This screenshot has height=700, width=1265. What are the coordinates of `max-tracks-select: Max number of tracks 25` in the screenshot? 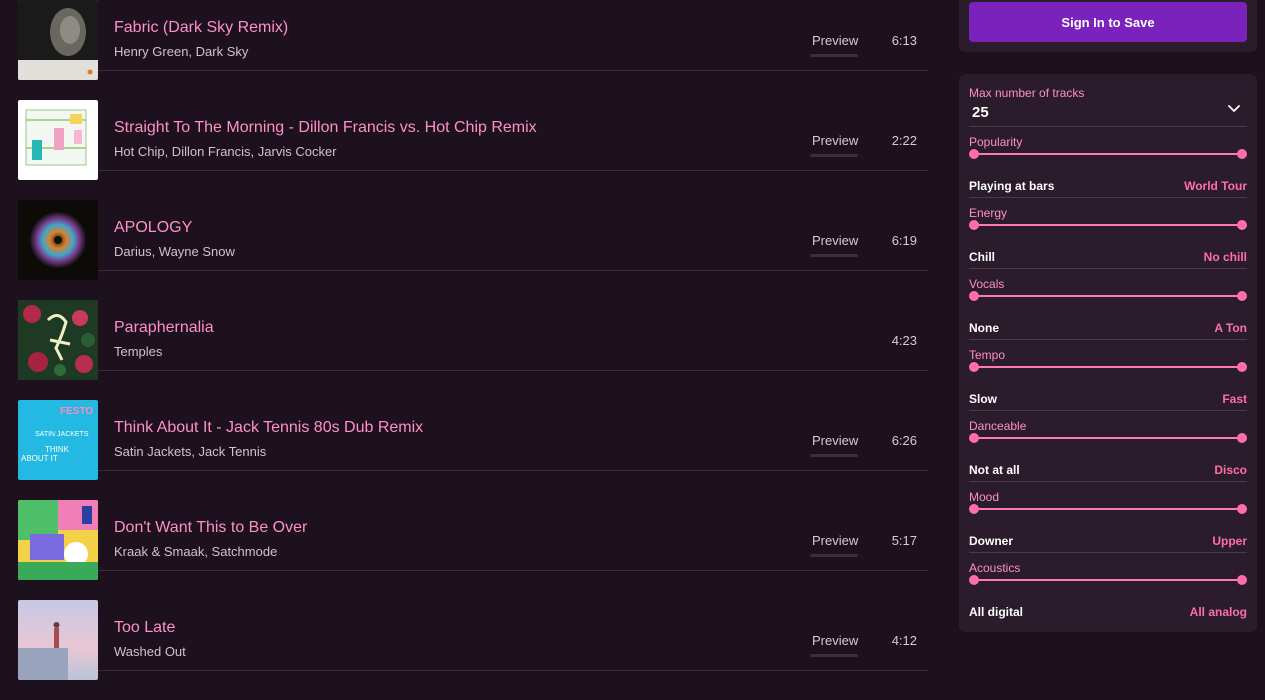 It's located at (1108, 105).